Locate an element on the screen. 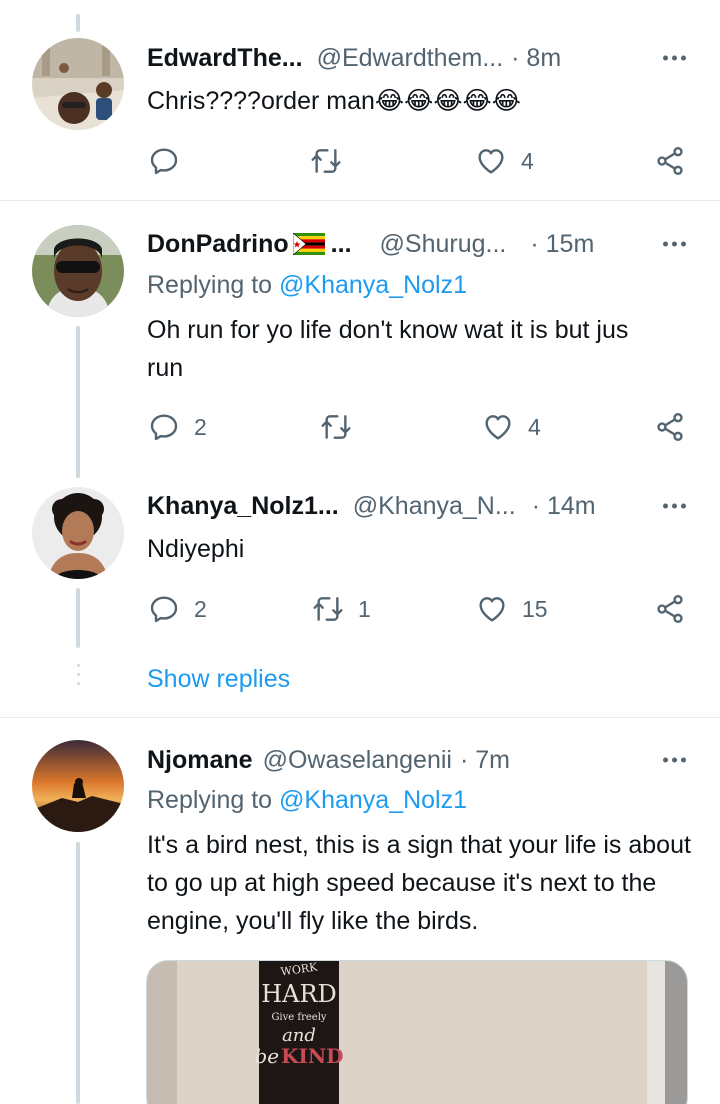 The width and height of the screenshot is (720, 1104). show-replies-link: Show replies is located at coordinates (218, 679).